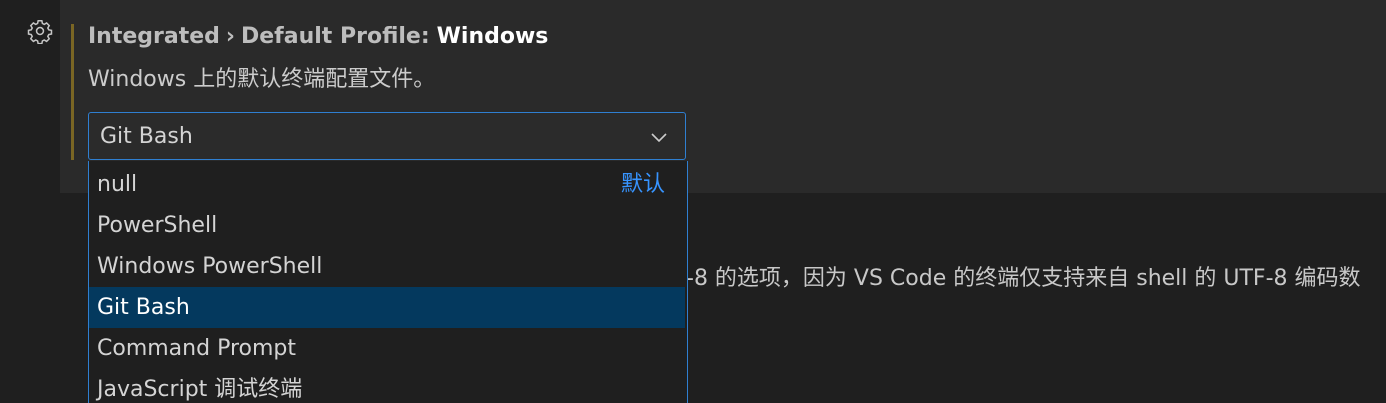 The width and height of the screenshot is (1386, 403). What do you see at coordinates (72, 92) in the screenshot?
I see `modified-indicator` at bounding box center [72, 92].